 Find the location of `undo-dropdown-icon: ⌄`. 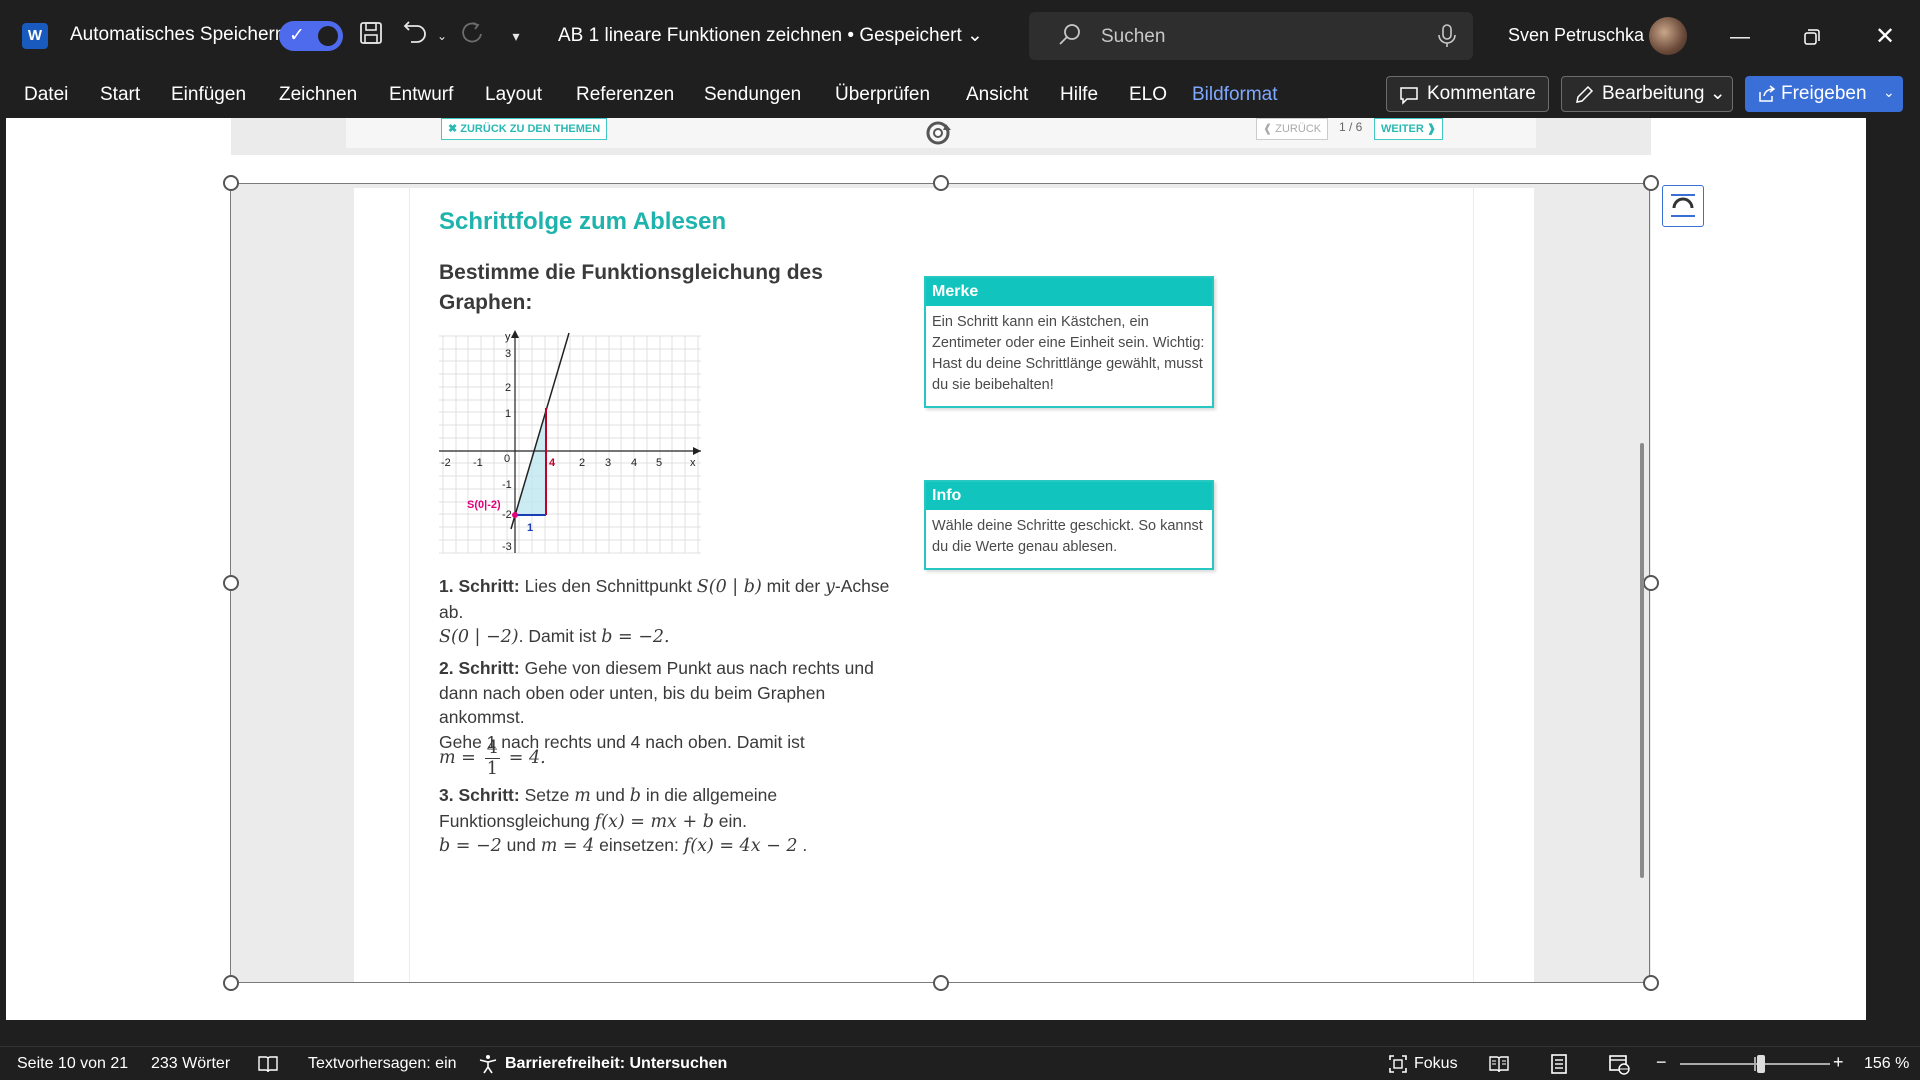

undo-dropdown-icon: ⌄ is located at coordinates (442, 36).